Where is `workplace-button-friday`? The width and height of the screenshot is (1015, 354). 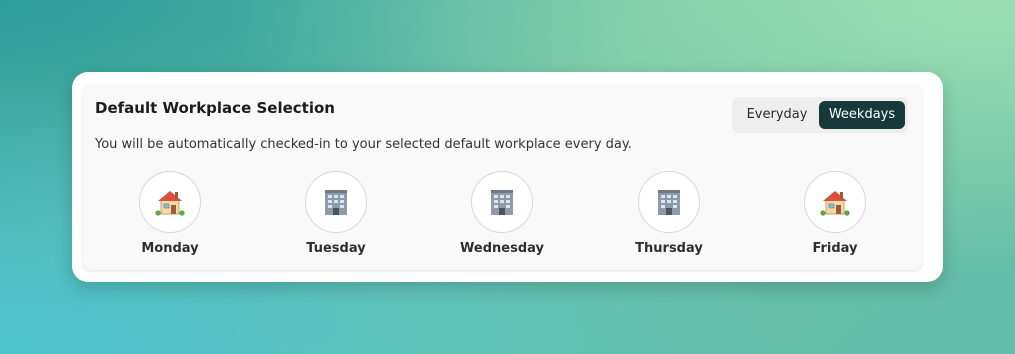
workplace-button-friday is located at coordinates (835, 202).